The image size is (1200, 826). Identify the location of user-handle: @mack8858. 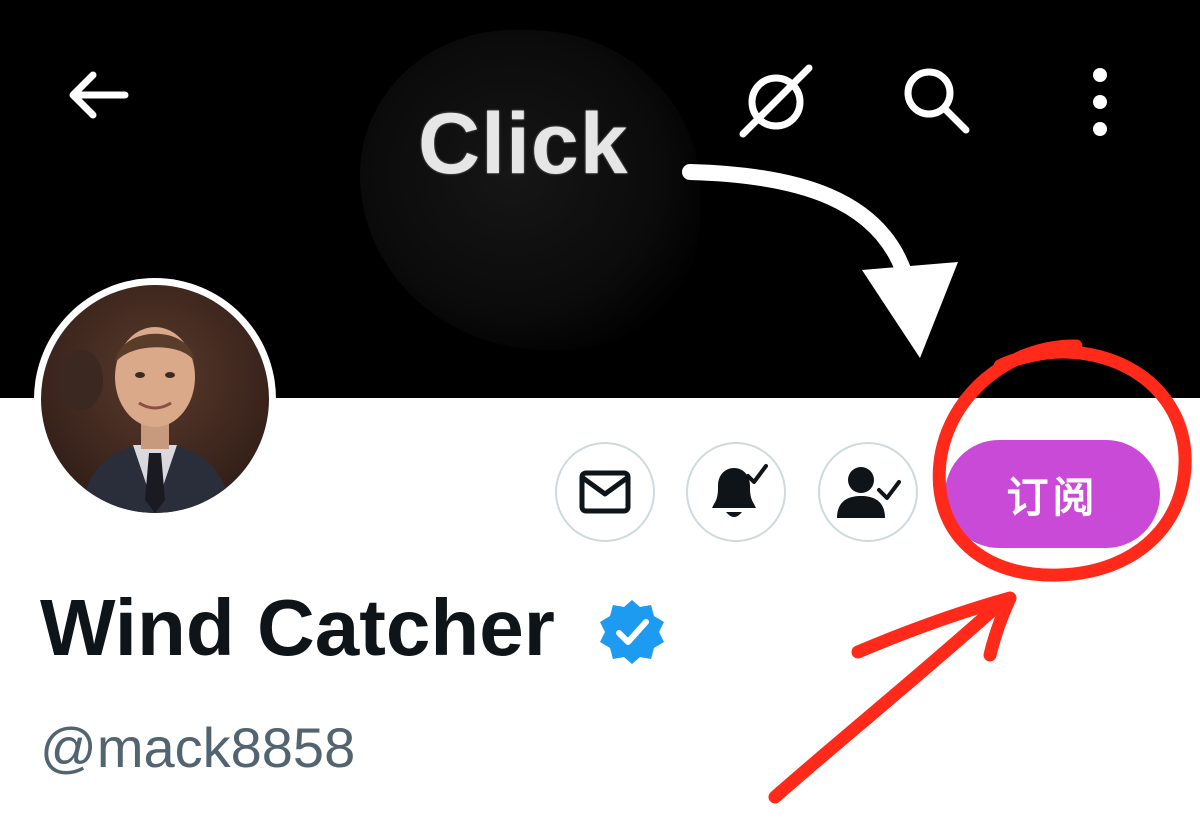
(198, 747).